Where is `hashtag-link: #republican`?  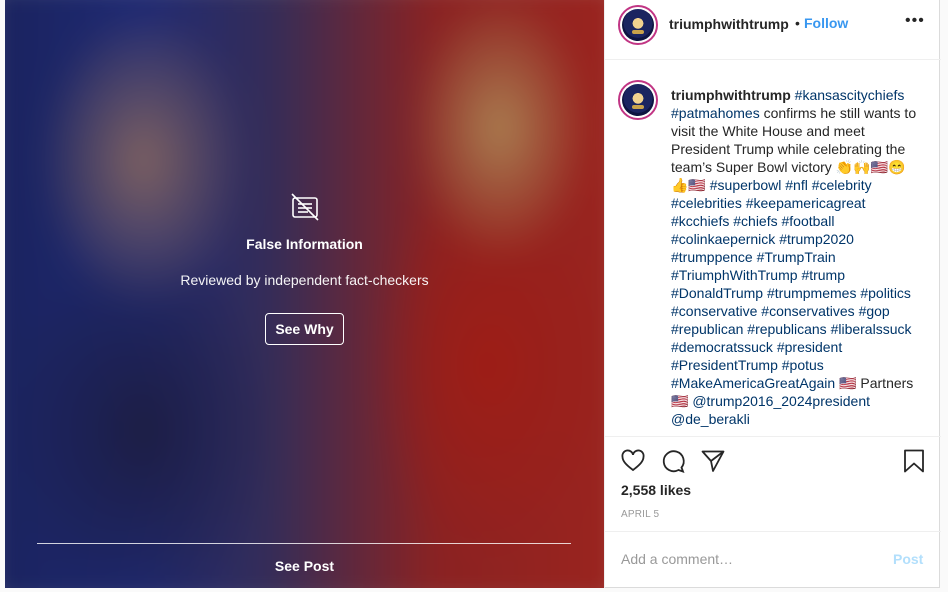
hashtag-link: #republican is located at coordinates (707, 329).